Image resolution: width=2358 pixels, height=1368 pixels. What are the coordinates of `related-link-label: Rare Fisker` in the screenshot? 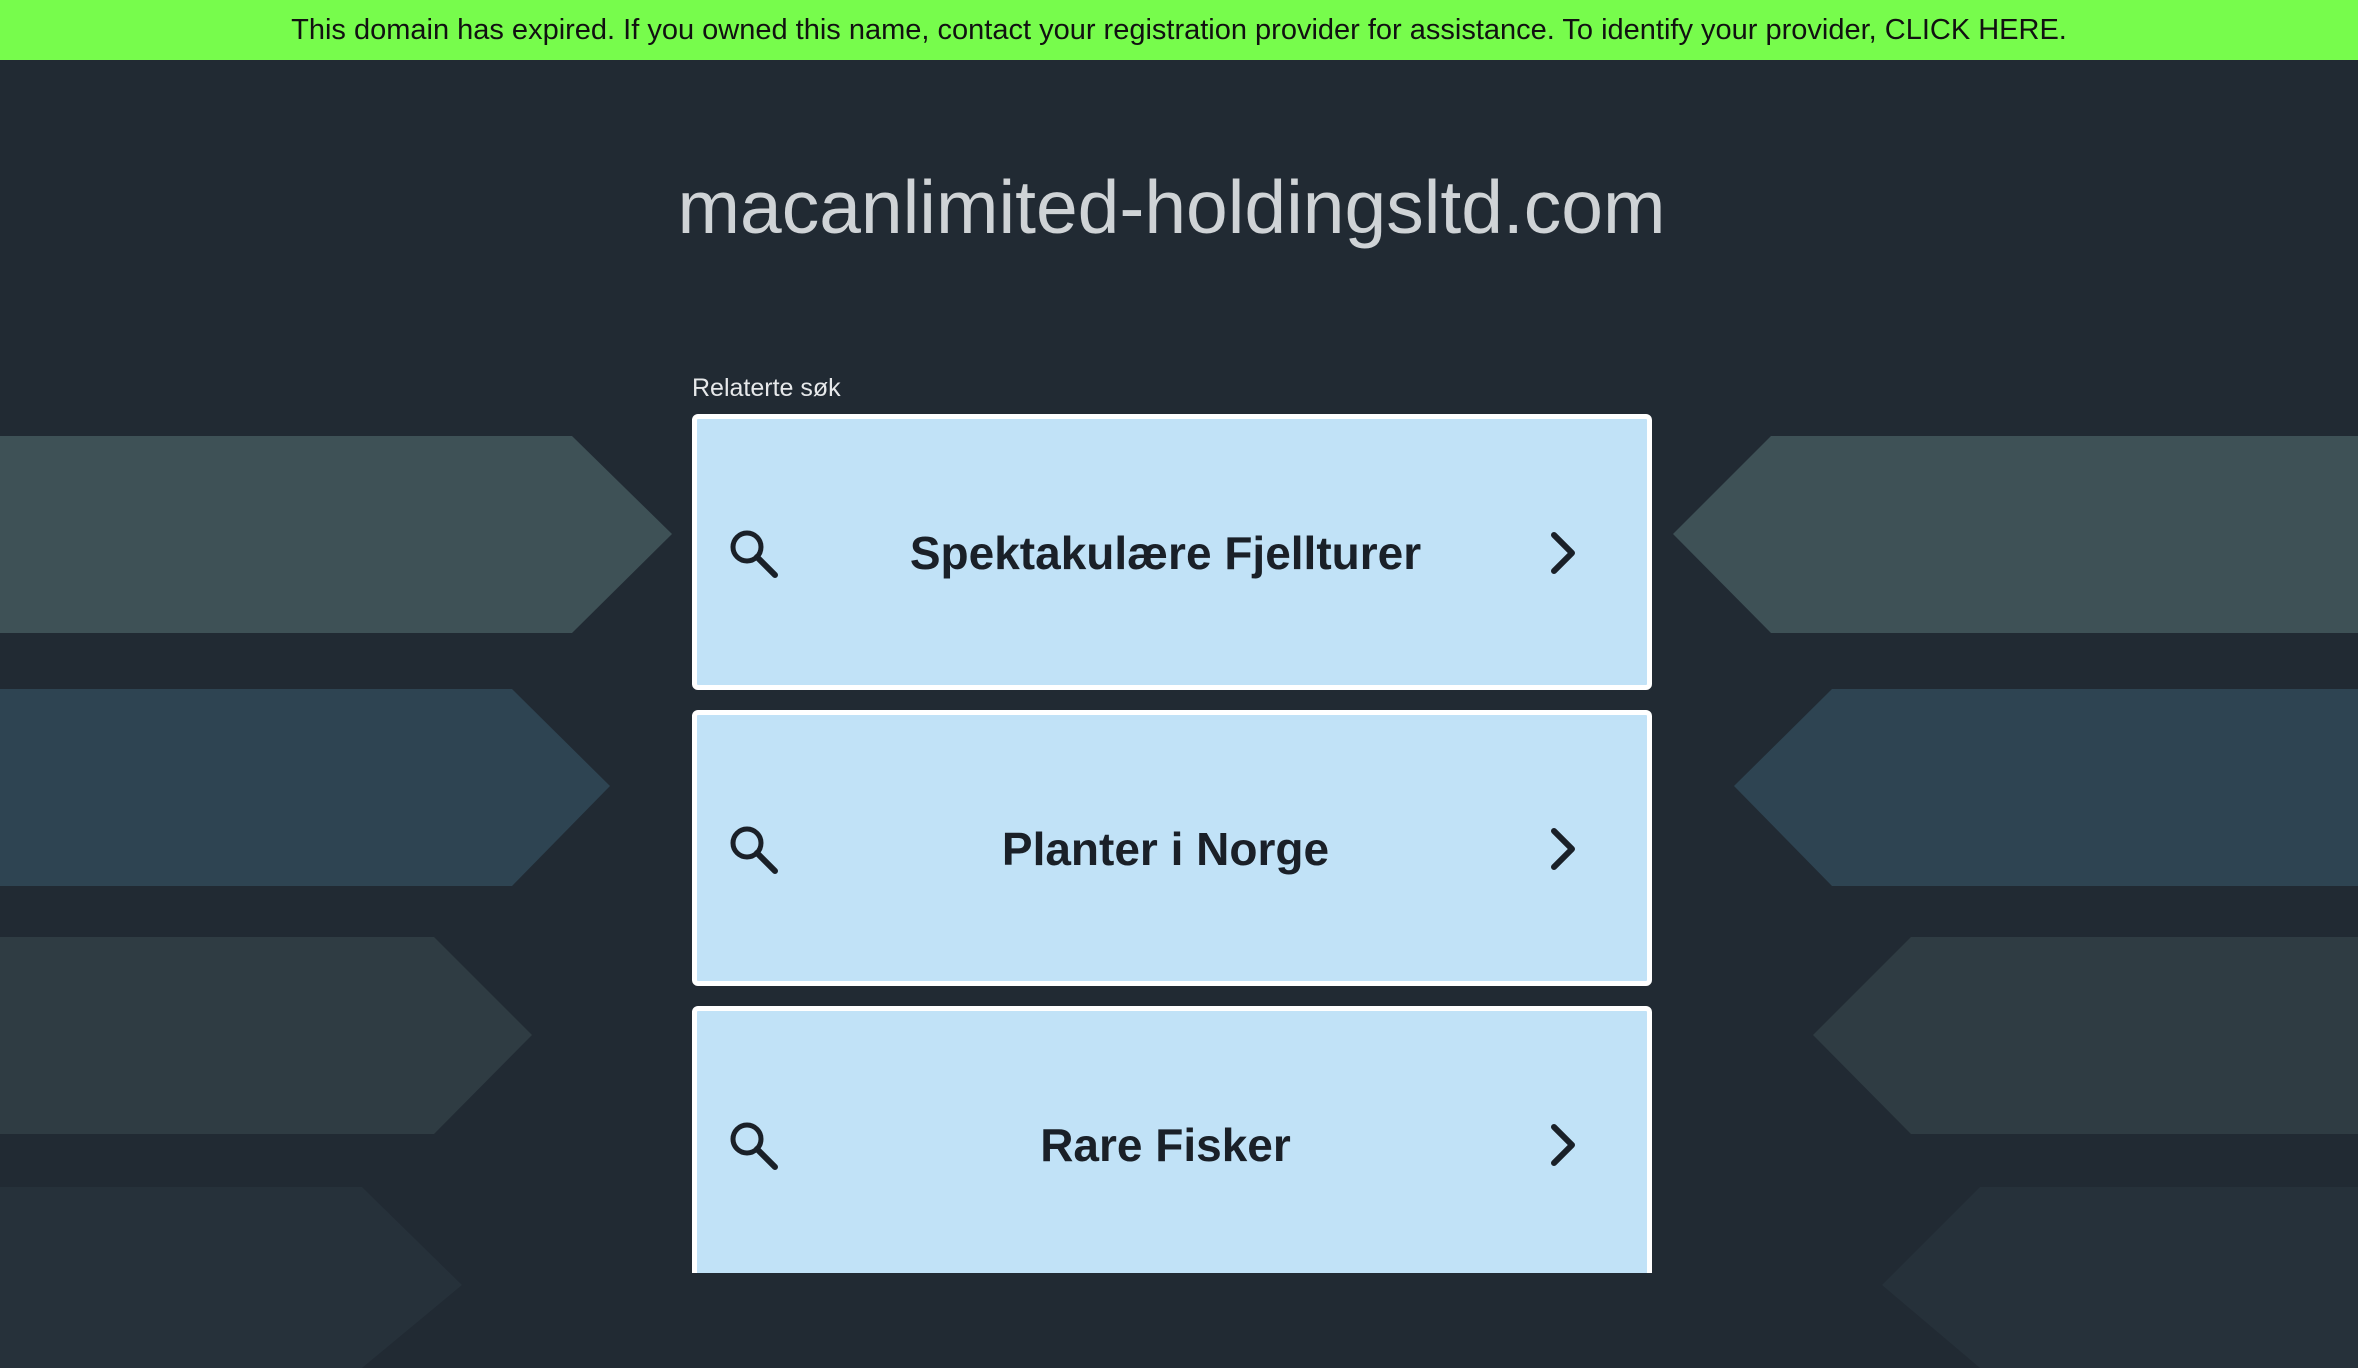 It's located at (1165, 1145).